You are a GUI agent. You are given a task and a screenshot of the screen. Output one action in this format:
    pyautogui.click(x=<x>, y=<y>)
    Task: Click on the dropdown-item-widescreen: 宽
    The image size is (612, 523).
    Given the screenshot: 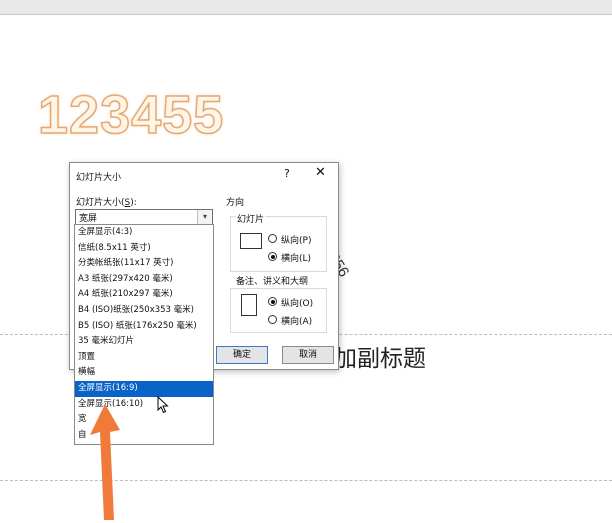 What is the action you would take?
    pyautogui.click(x=144, y=420)
    